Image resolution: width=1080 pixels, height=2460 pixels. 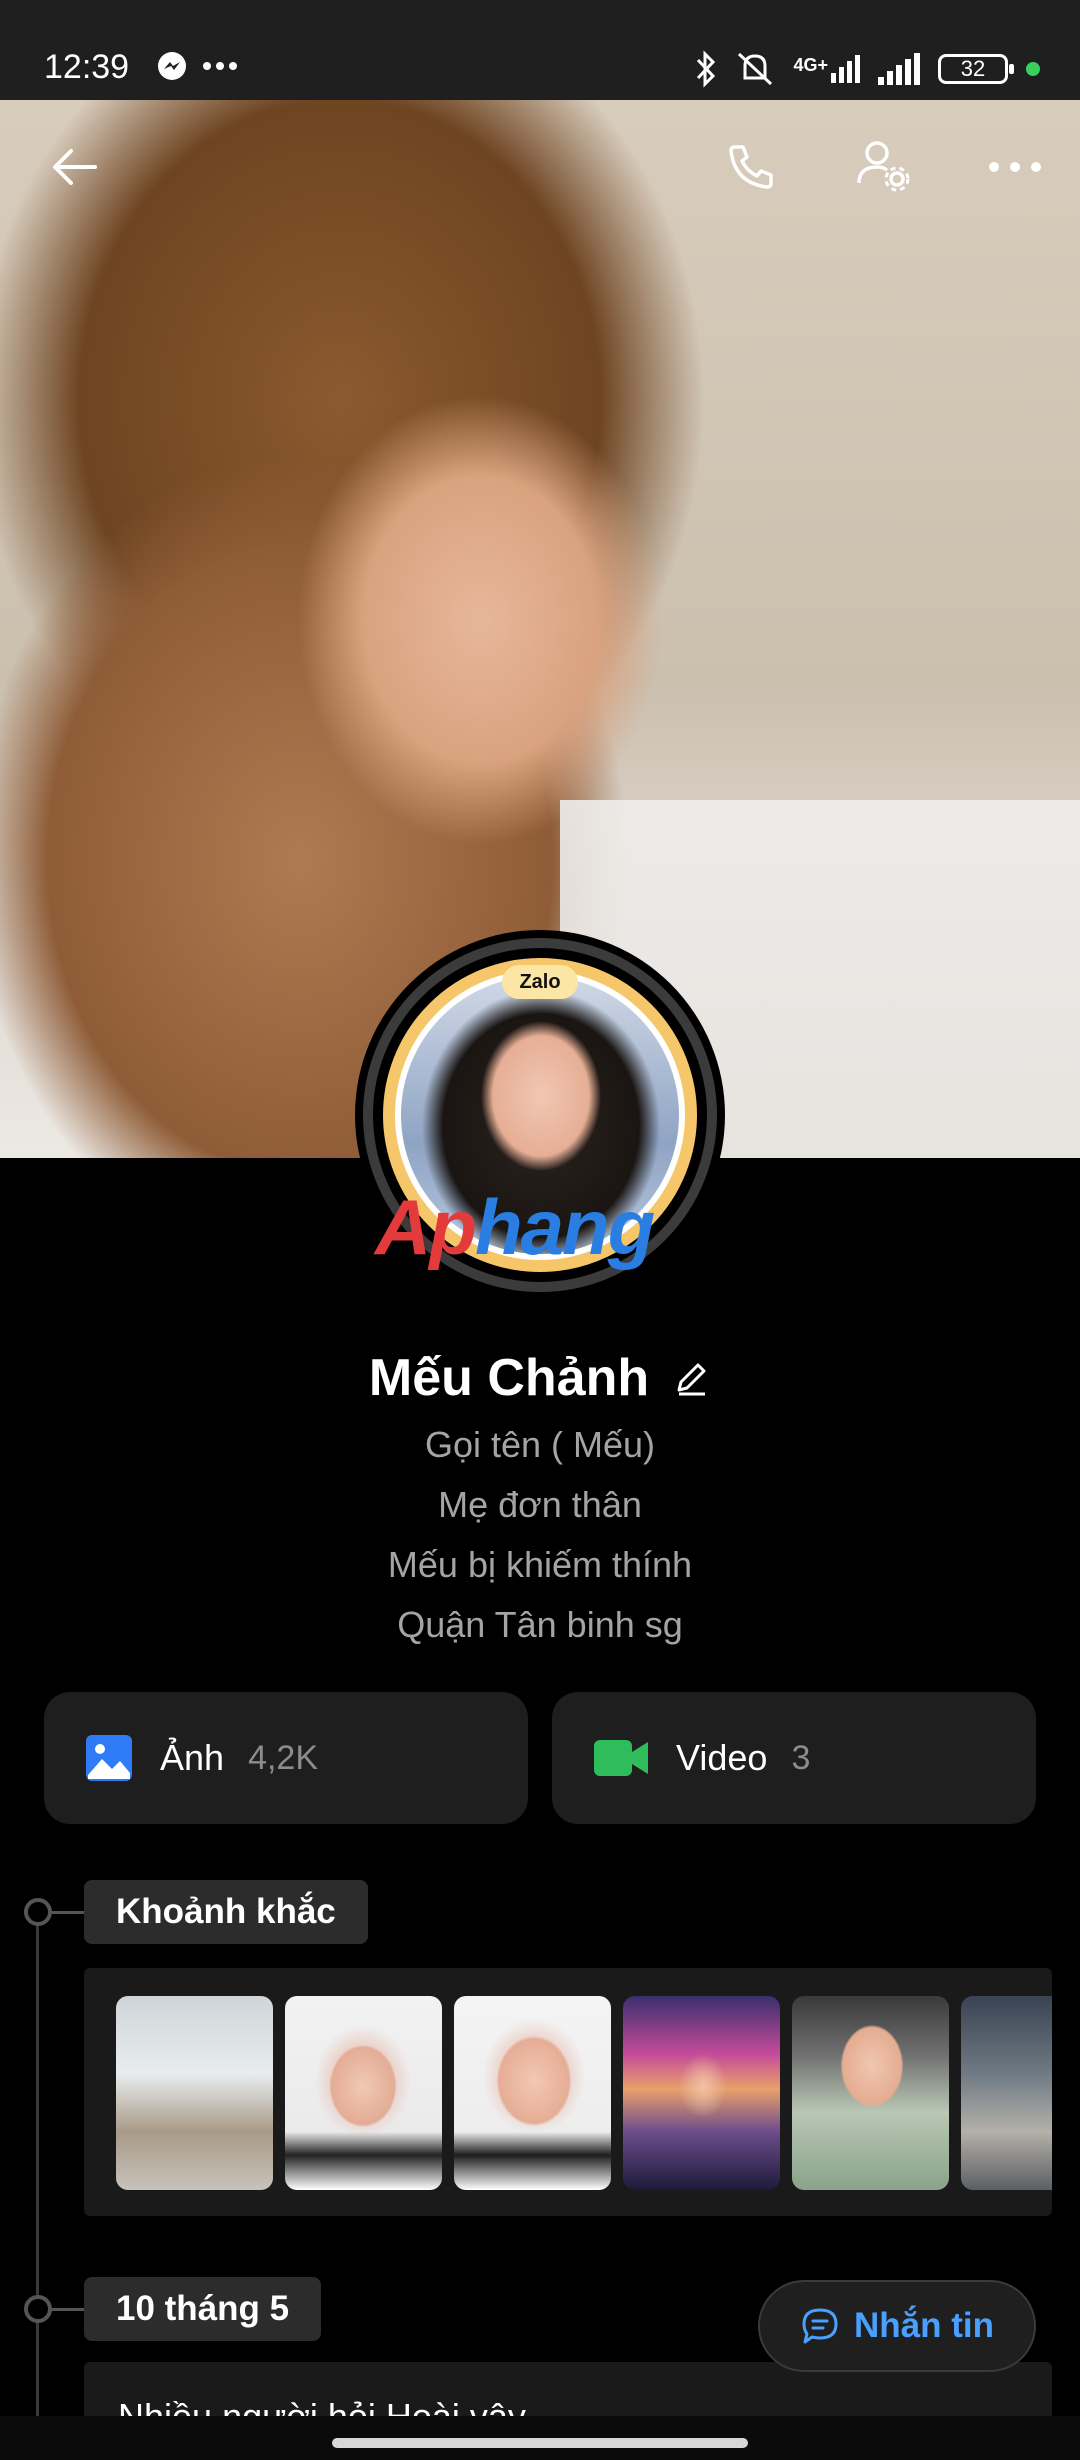 I want to click on battery-icon: 32, so click(x=976, y=69).